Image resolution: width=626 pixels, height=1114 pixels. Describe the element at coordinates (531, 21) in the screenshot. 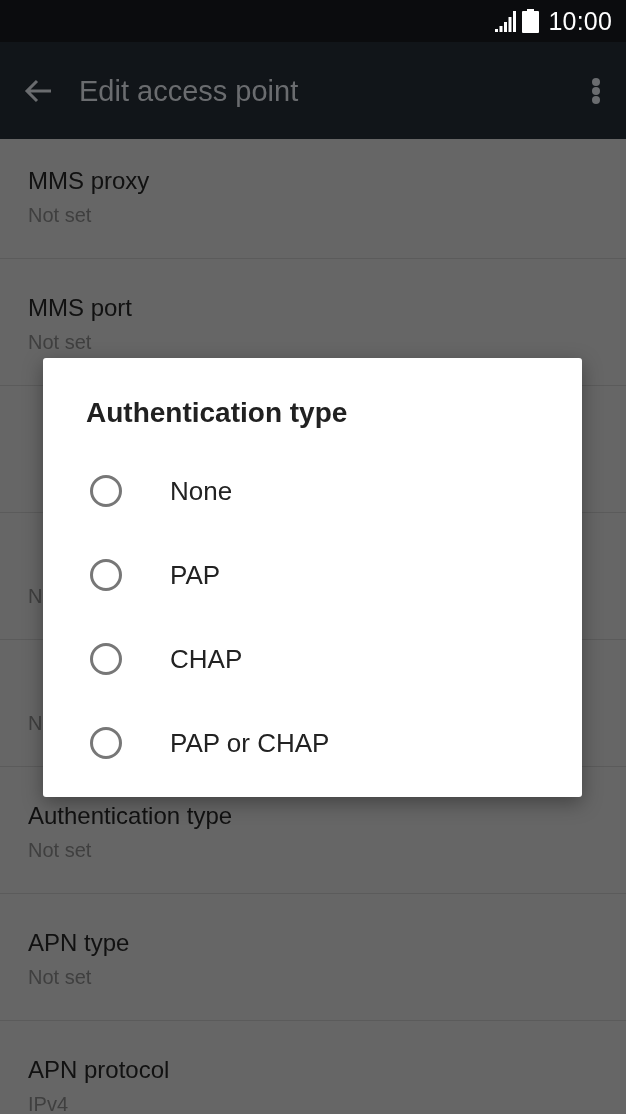

I see `battery-icon` at that location.